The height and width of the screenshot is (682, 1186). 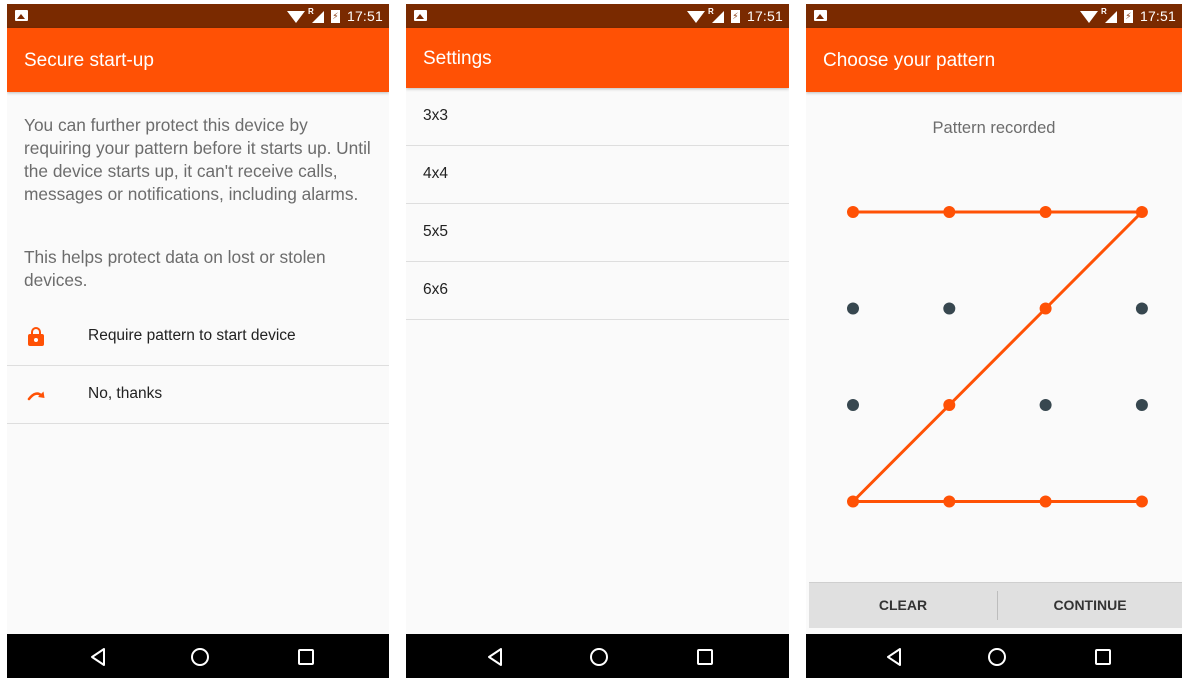 What do you see at coordinates (36, 394) in the screenshot?
I see `skip-arrow-icon` at bounding box center [36, 394].